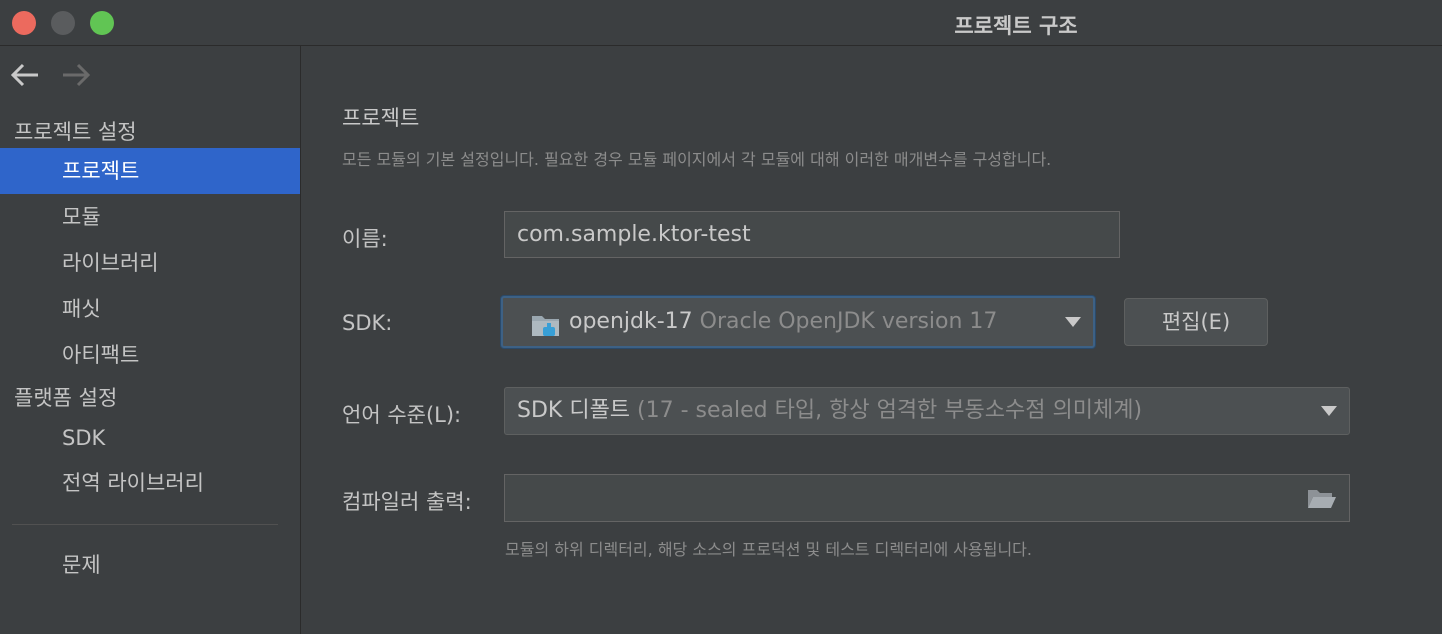 The width and height of the screenshot is (1442, 634). I want to click on jdk-folder-icon, so click(547, 324).